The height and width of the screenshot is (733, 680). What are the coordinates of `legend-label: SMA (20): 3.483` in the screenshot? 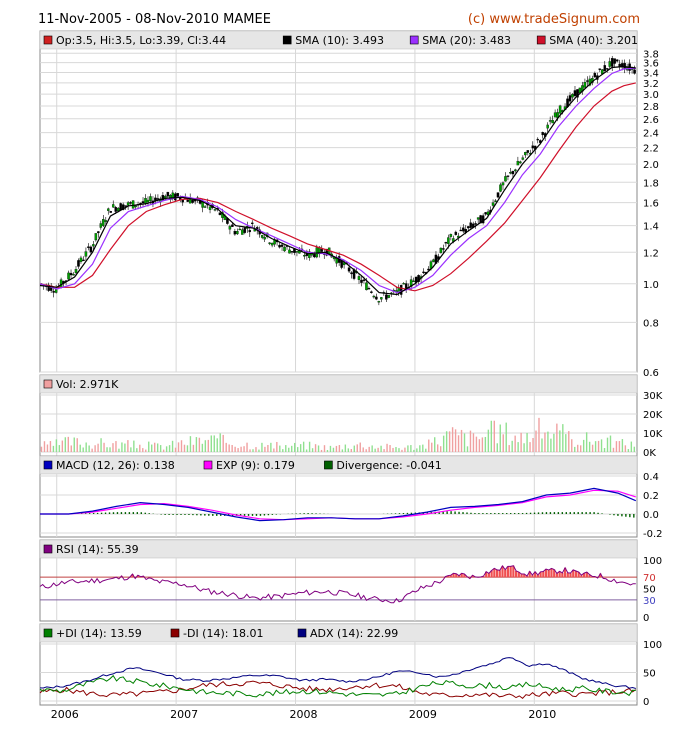 It's located at (466, 40).